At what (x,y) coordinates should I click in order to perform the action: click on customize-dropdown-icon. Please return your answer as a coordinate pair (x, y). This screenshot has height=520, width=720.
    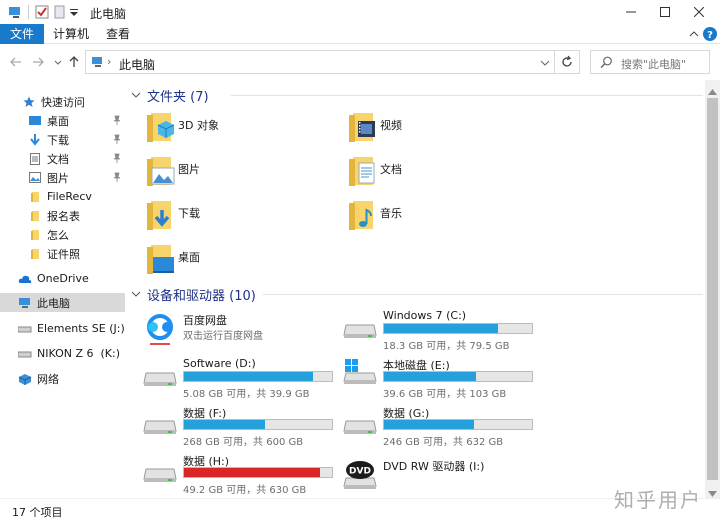
    Looking at the image, I should click on (74, 12).